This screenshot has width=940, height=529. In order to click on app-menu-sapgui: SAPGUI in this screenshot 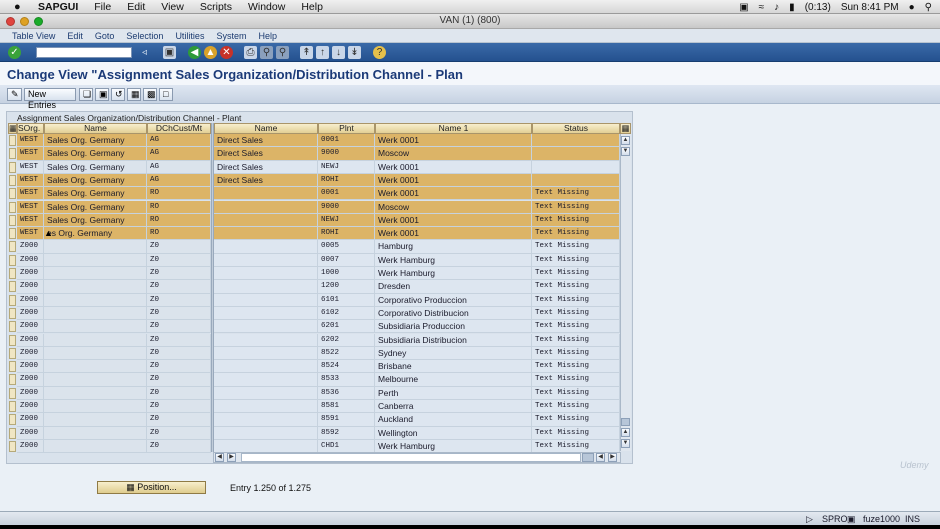, I will do `click(58, 7)`.